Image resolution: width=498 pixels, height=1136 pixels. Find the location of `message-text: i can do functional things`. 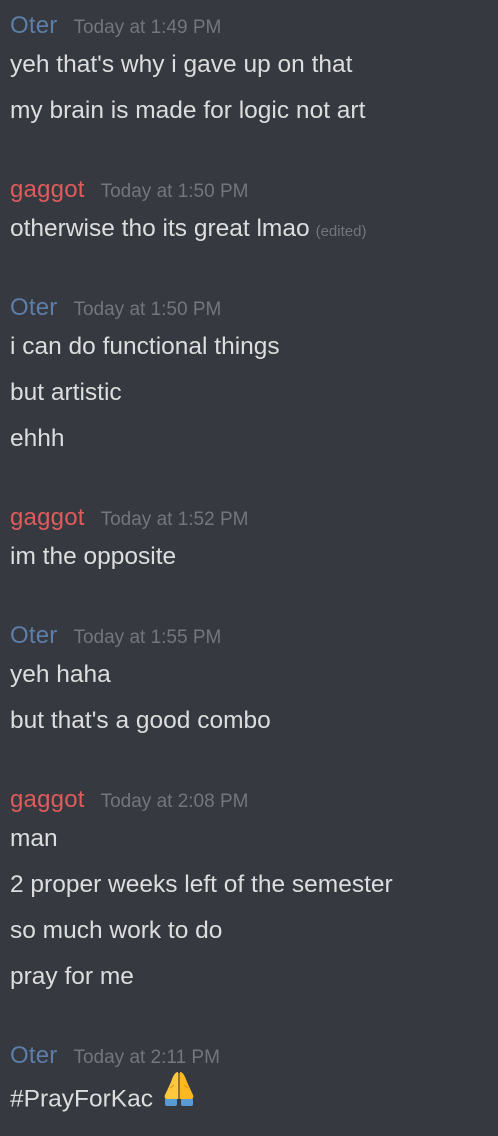

message-text: i can do functional things is located at coordinates (145, 346).